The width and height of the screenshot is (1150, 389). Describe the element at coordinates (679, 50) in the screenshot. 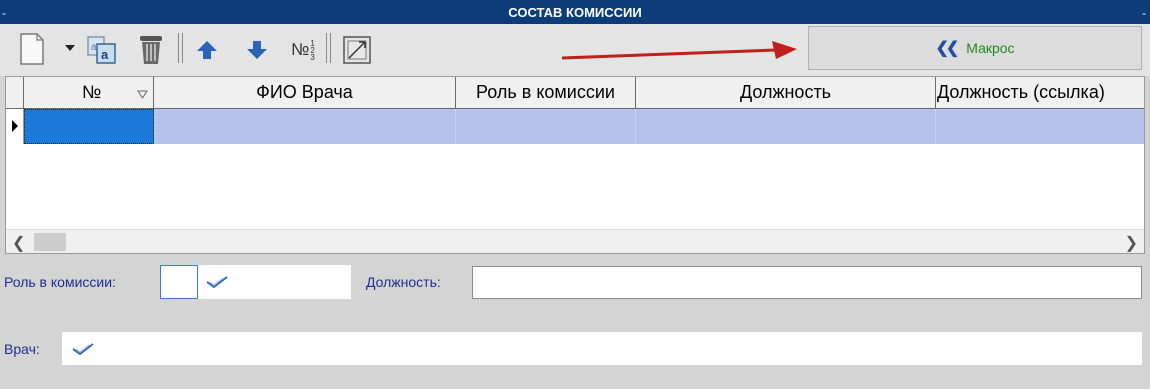

I see `annotation-arrow` at that location.